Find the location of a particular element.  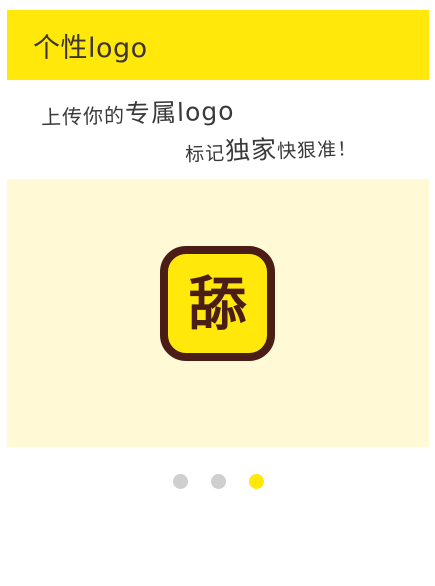

tagline-line-1-a: 上传你的 is located at coordinates (83, 116).